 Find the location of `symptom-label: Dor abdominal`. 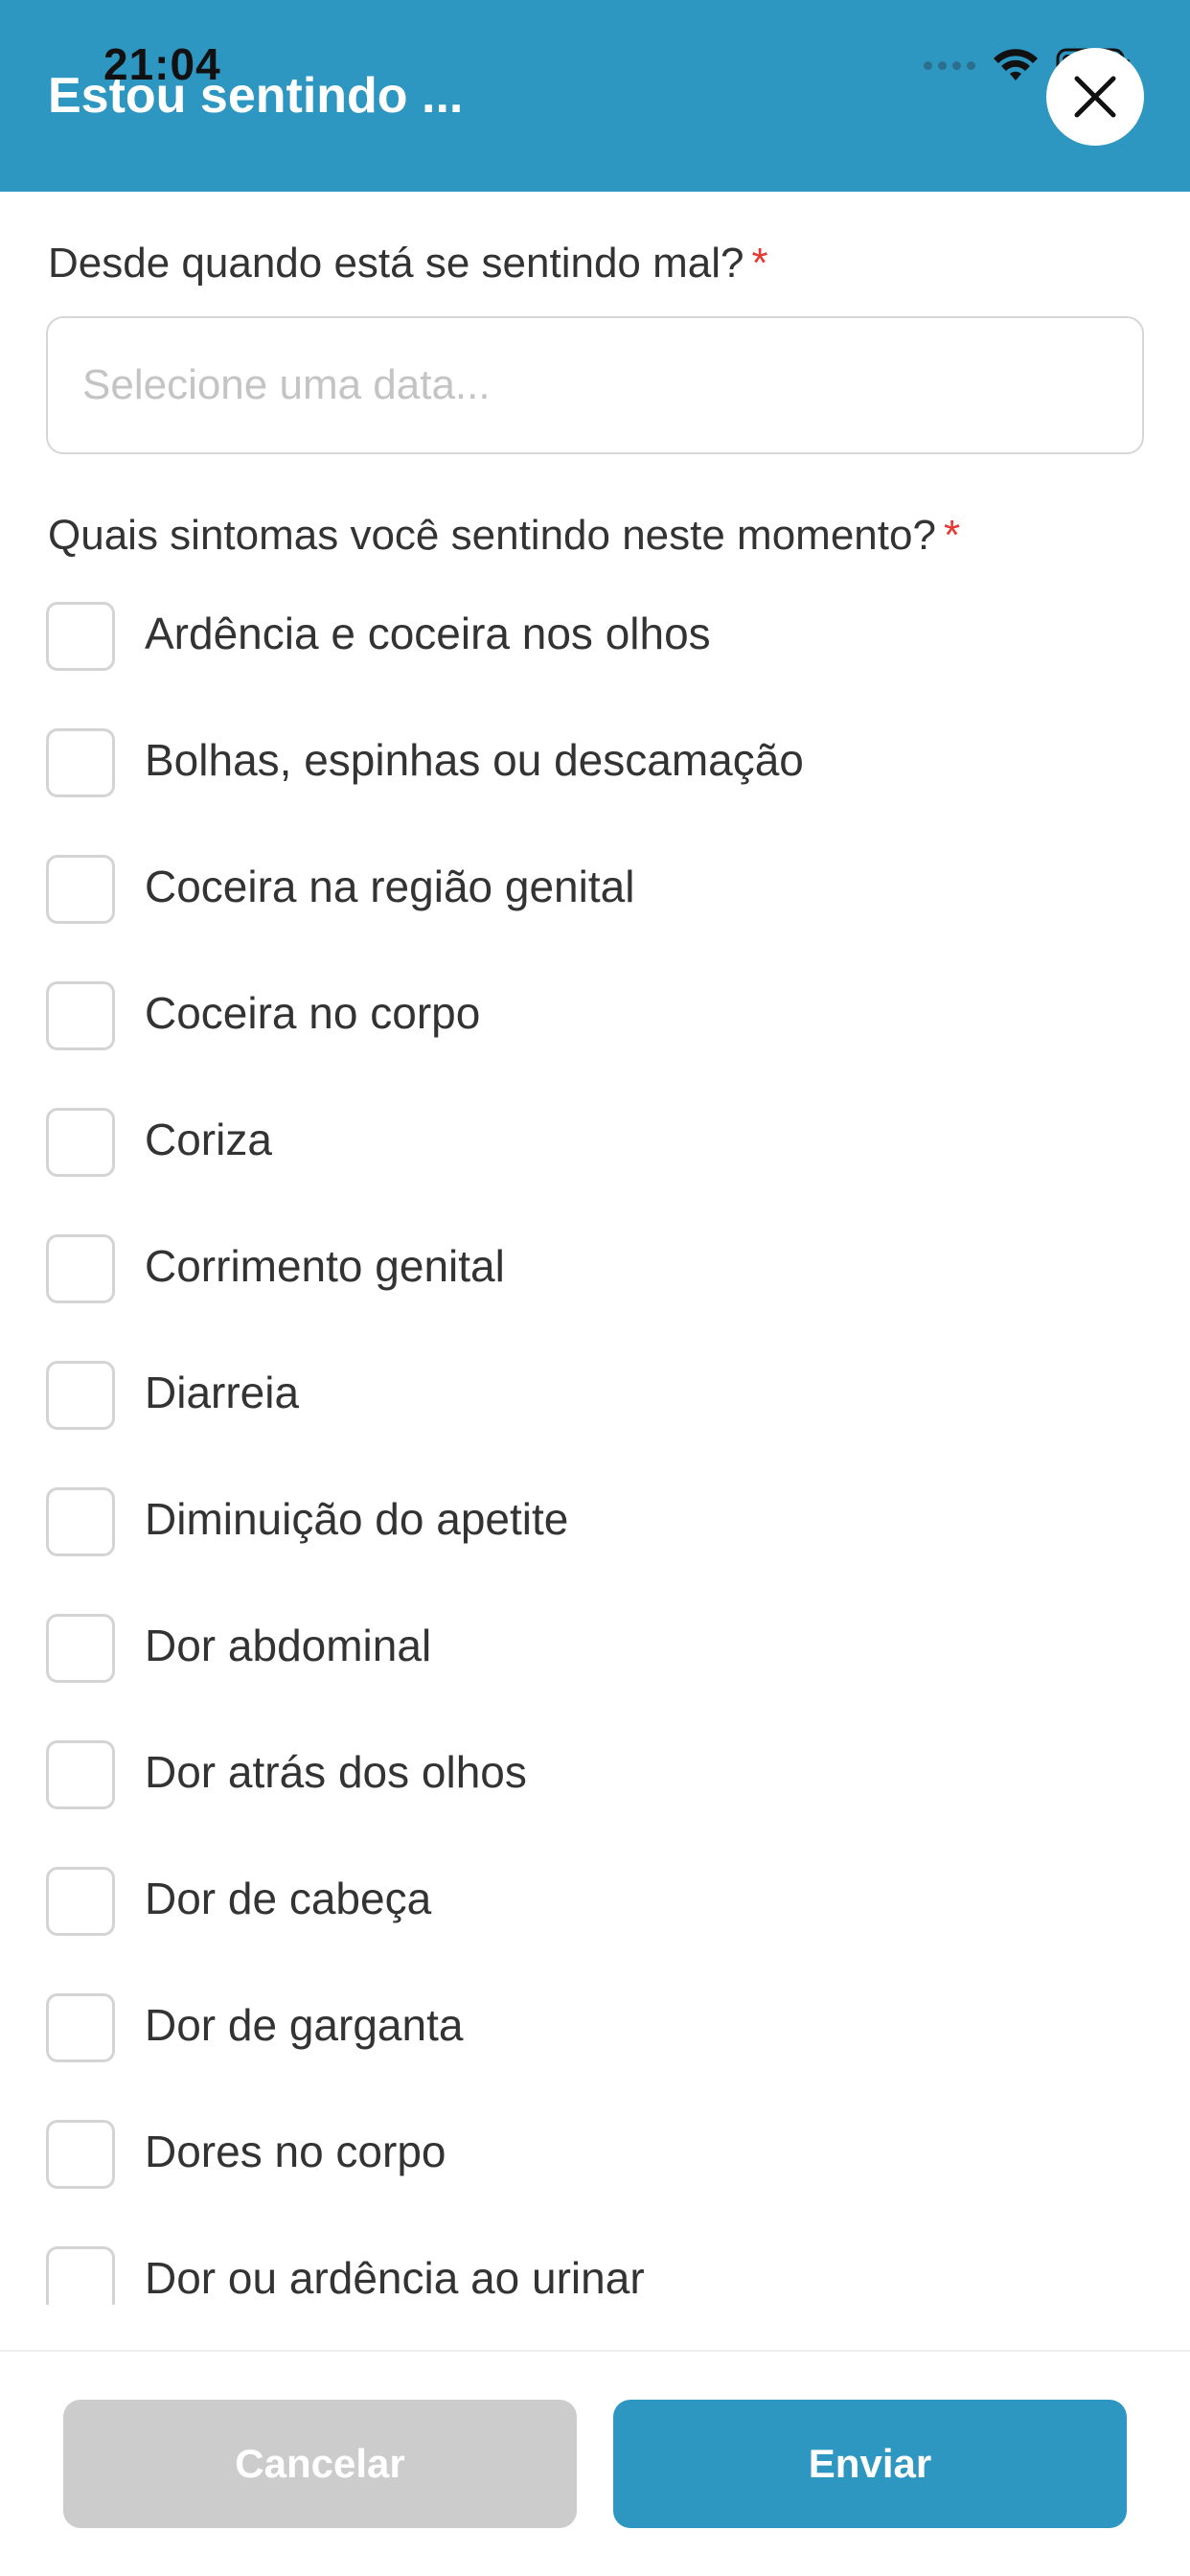

symptom-label: Dor abdominal is located at coordinates (288, 1645).